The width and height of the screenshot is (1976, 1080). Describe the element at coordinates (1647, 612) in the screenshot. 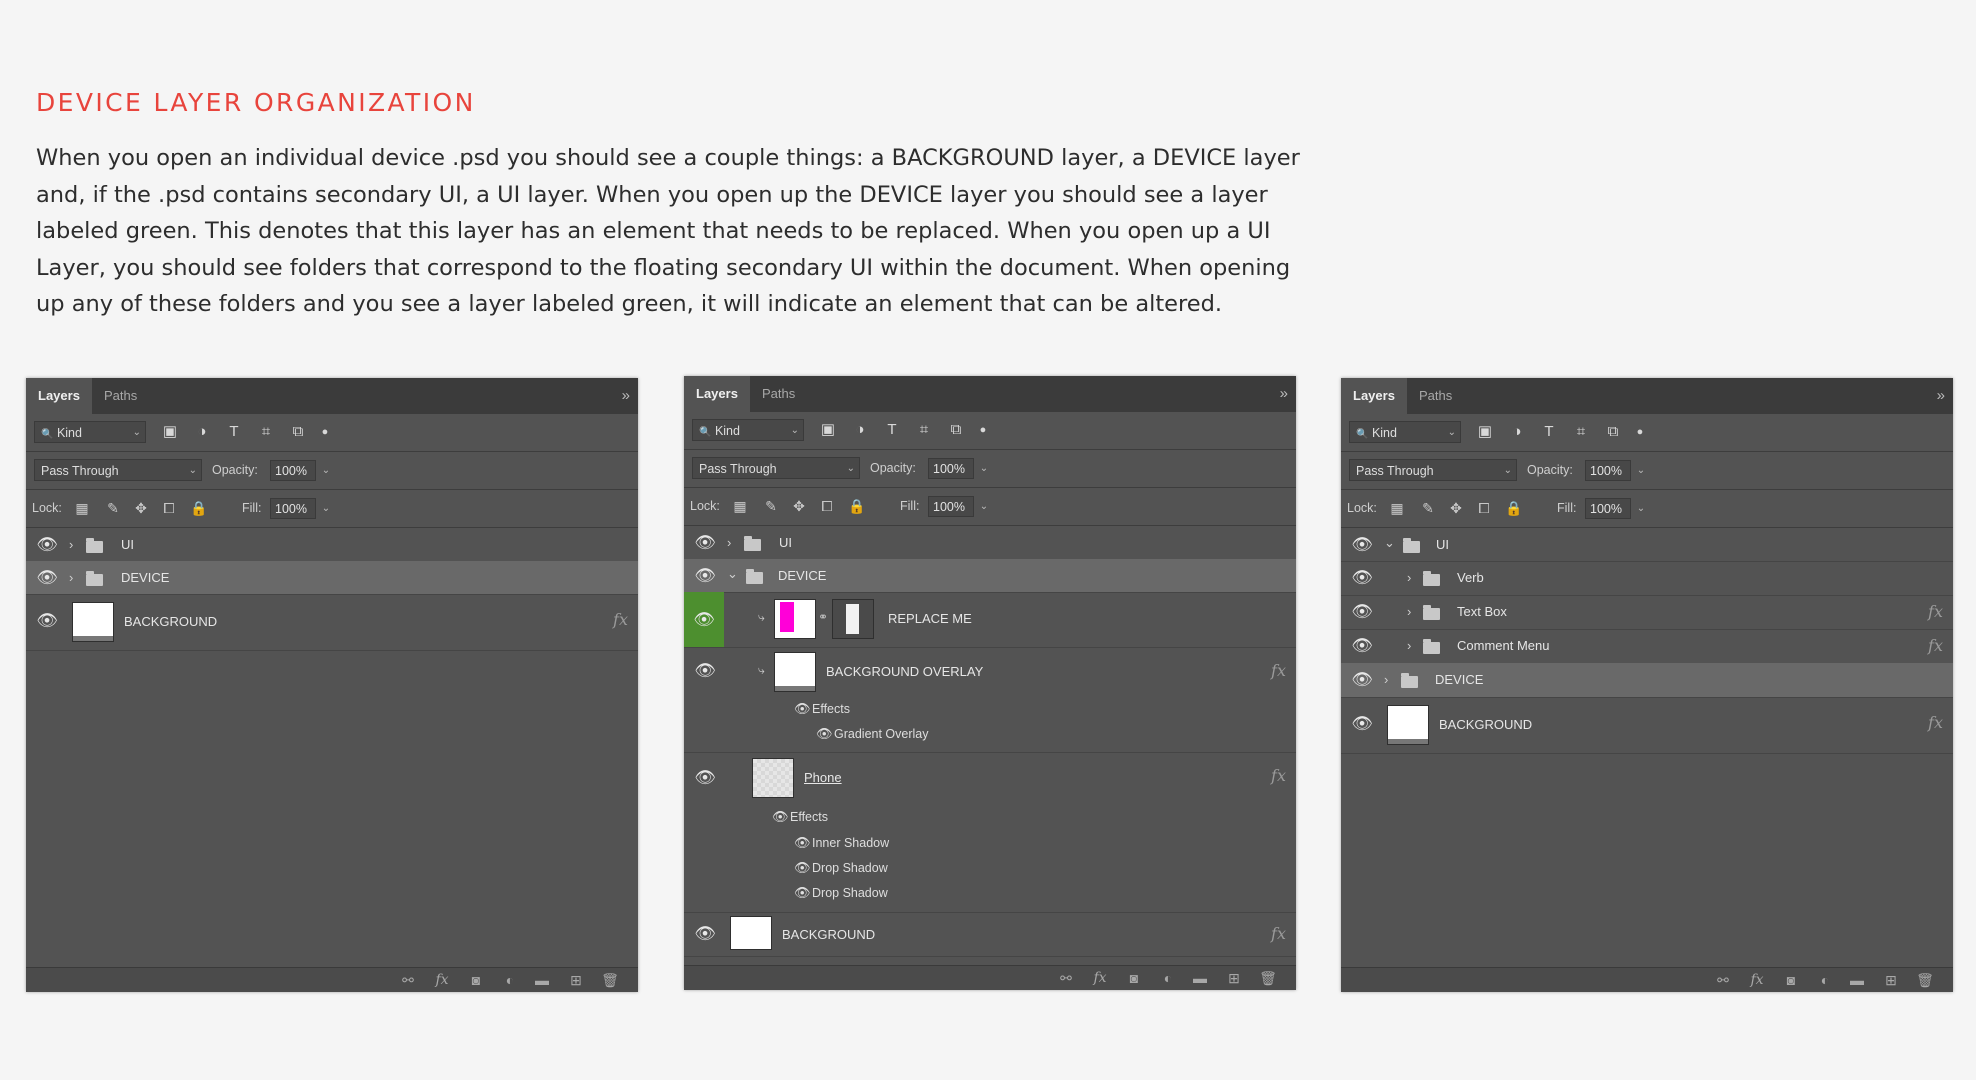

I see `layer-row-text-box: 👁 › Text Box fx` at that location.